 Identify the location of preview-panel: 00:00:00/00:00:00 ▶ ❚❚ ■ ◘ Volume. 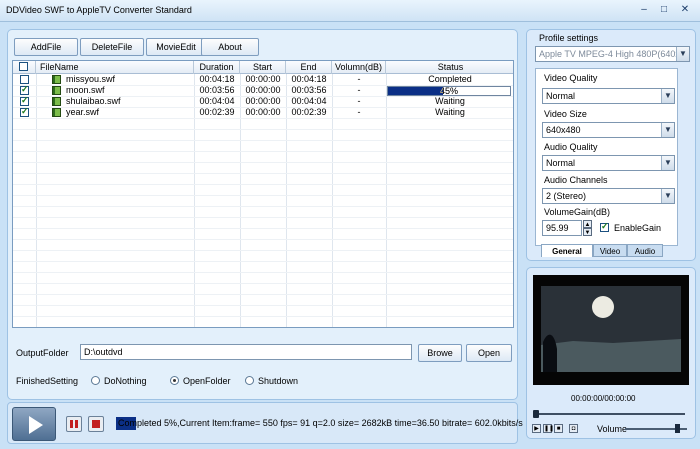
(611, 353).